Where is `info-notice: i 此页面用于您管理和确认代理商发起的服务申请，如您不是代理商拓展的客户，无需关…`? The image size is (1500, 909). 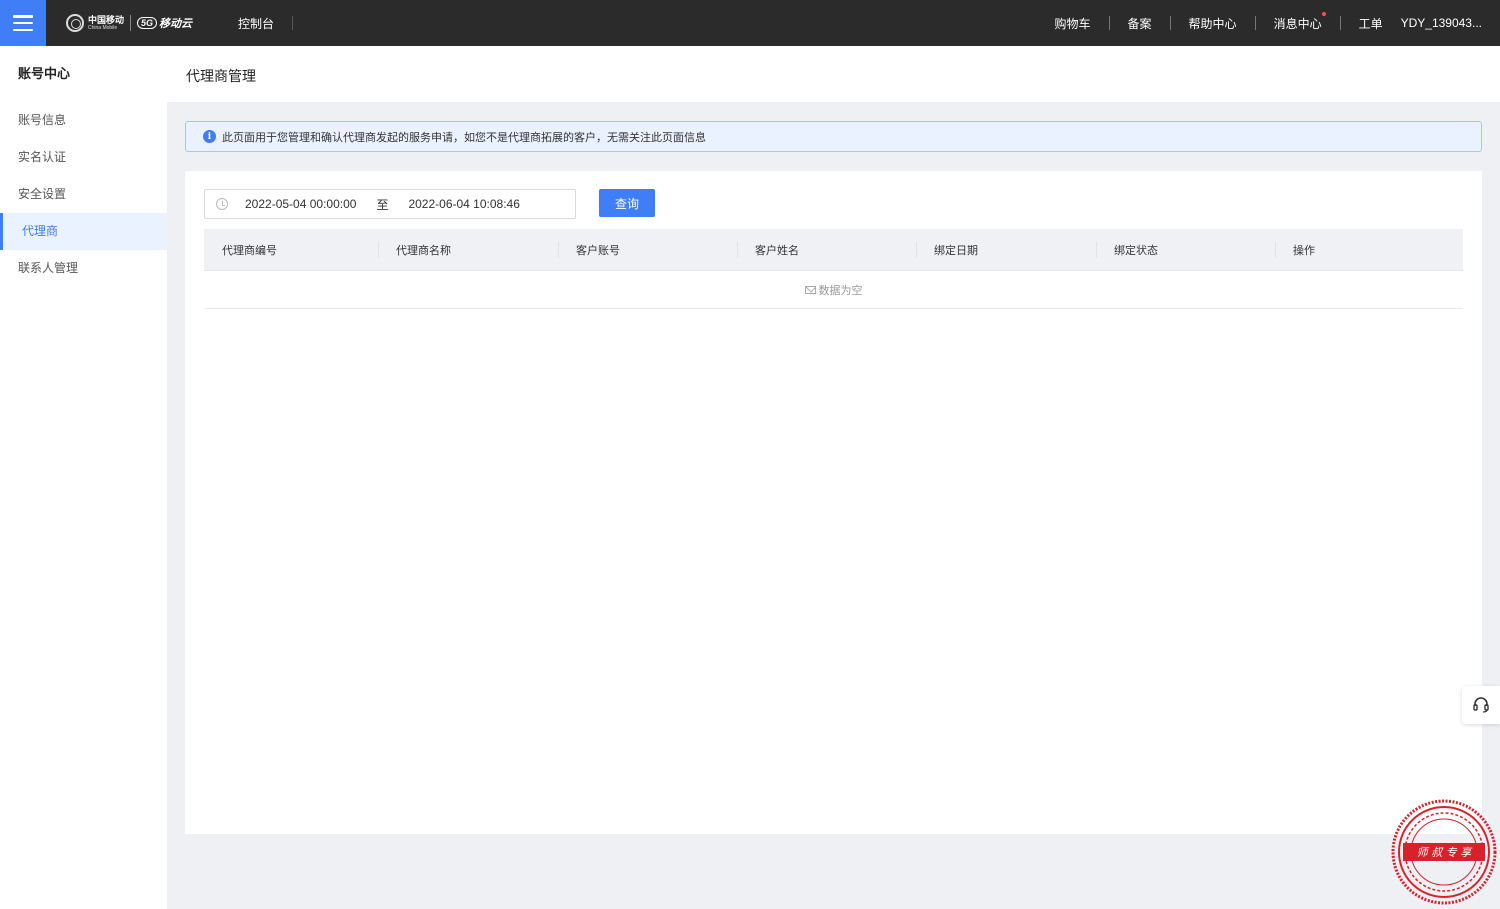 info-notice: i 此页面用于您管理和确认代理商发起的服务申请，如您不是代理商拓展的客户，无需关… is located at coordinates (833, 136).